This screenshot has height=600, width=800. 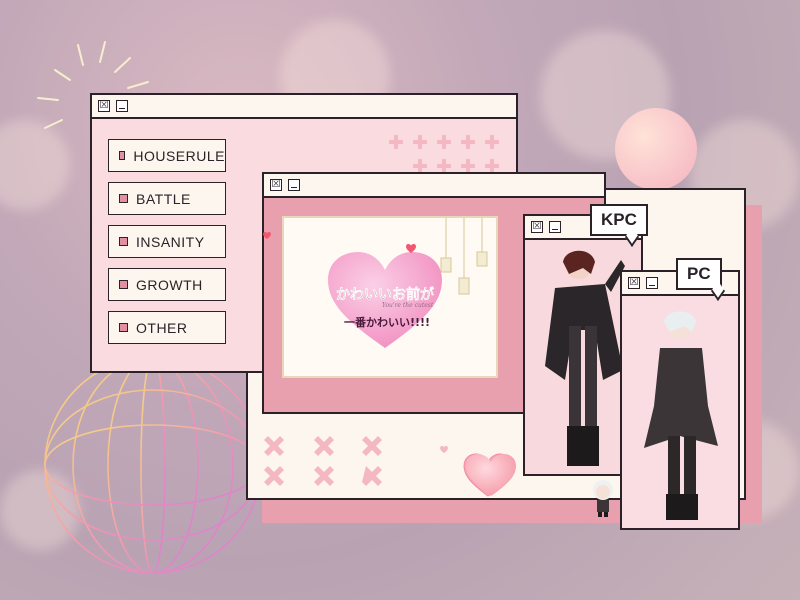 I want to click on menu-item-insanity: INSANITY, so click(x=167, y=241).